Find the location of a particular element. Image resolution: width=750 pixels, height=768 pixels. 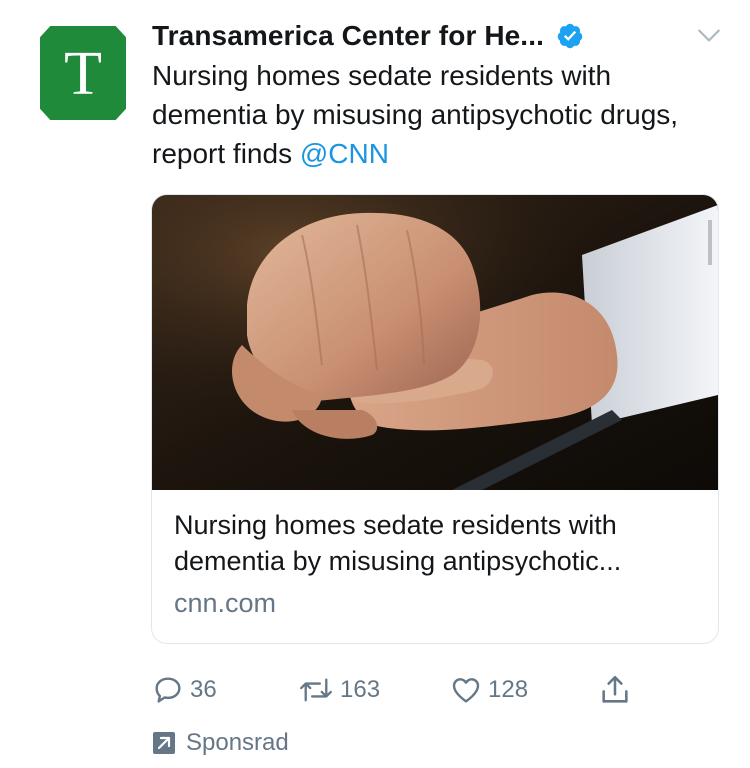

avatar-letter: T is located at coordinates (83, 74).